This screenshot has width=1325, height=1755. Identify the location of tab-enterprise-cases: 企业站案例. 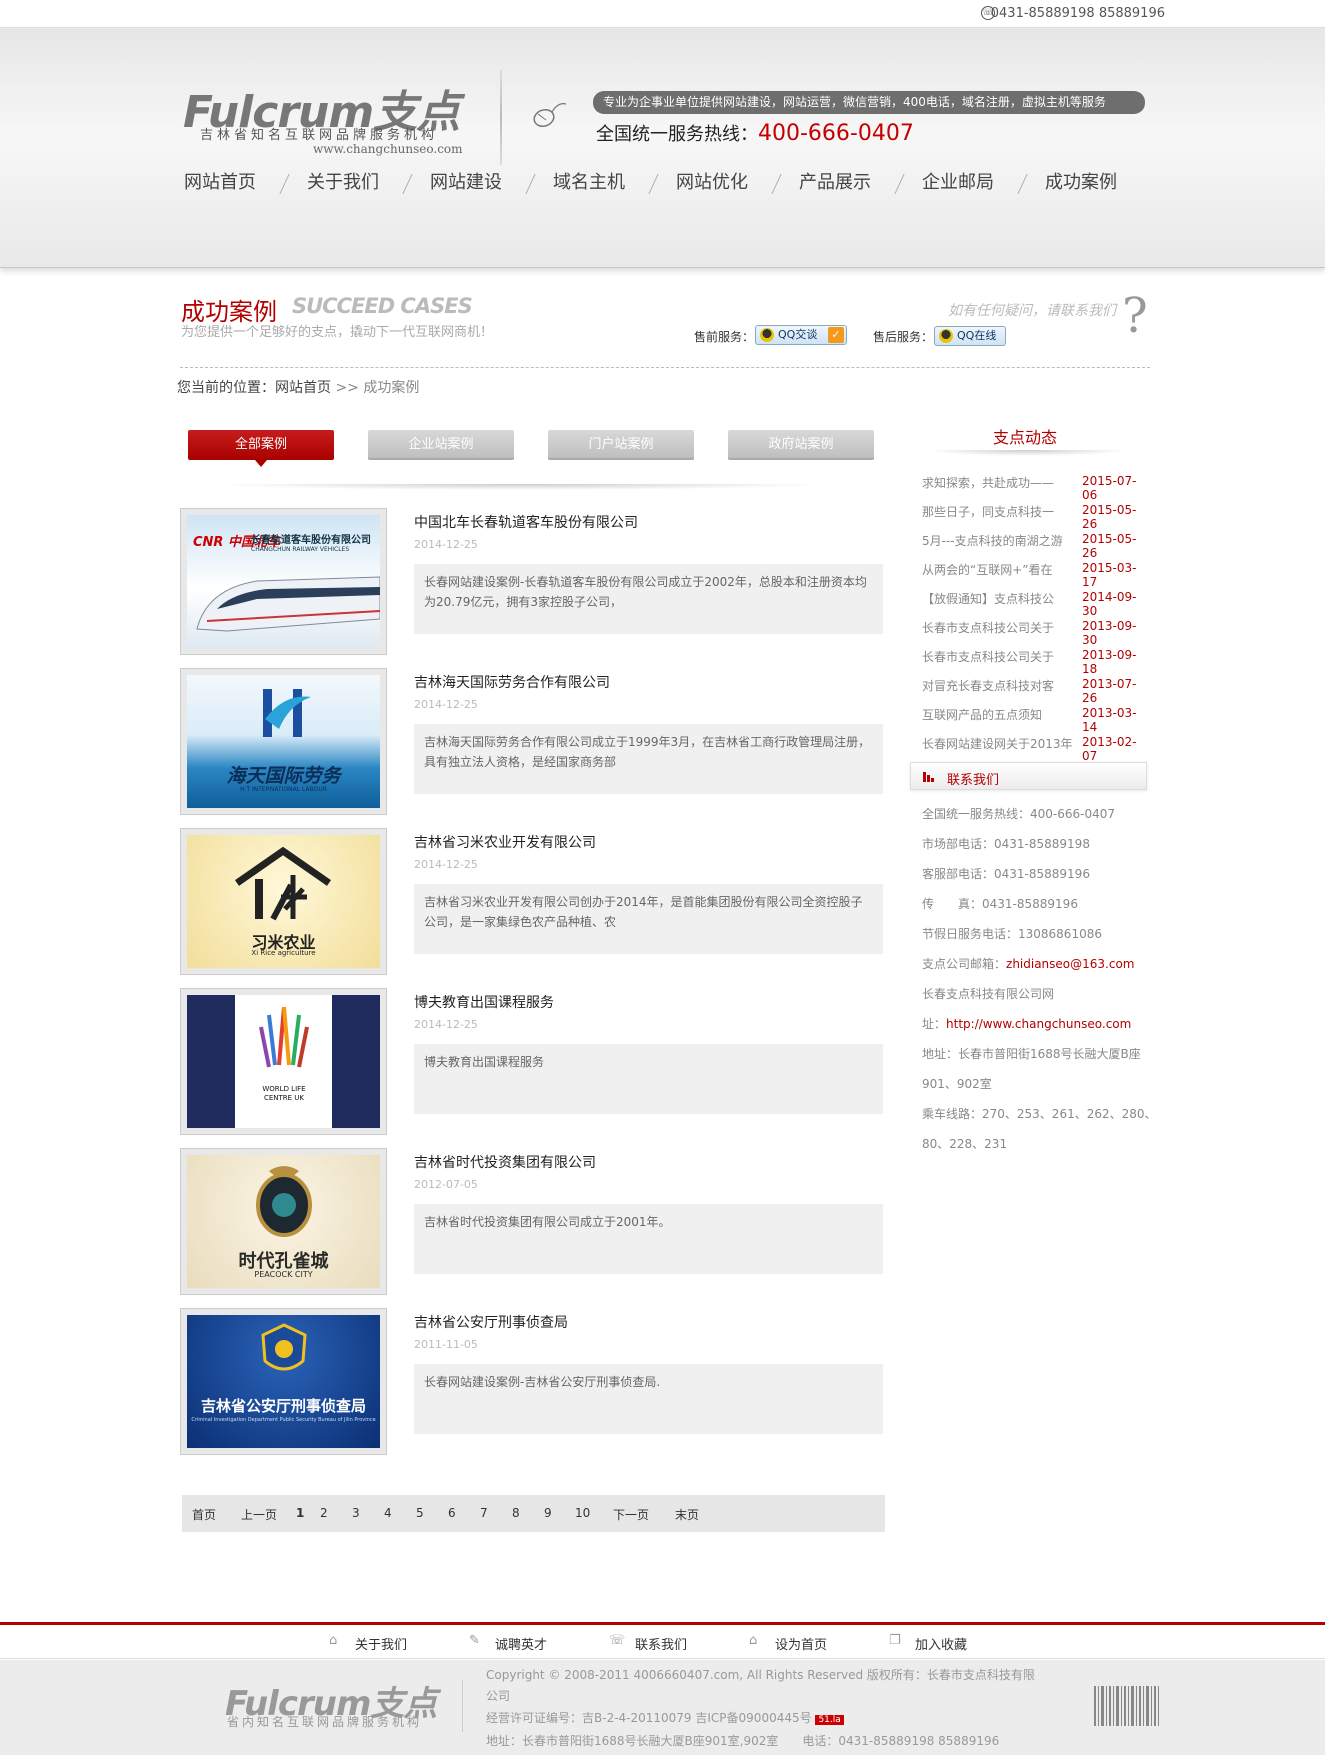
(441, 445).